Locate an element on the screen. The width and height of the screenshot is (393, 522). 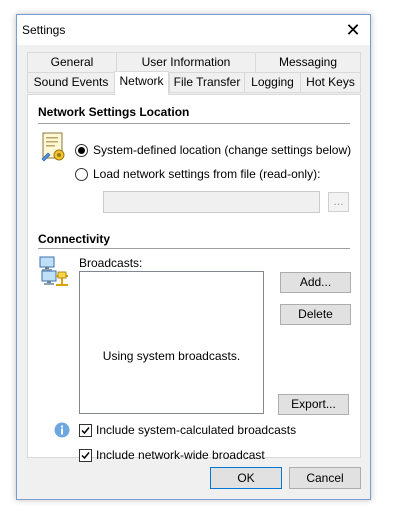
checkbox-system-calculated-label: Include system-calculated broadcasts is located at coordinates (196, 430).